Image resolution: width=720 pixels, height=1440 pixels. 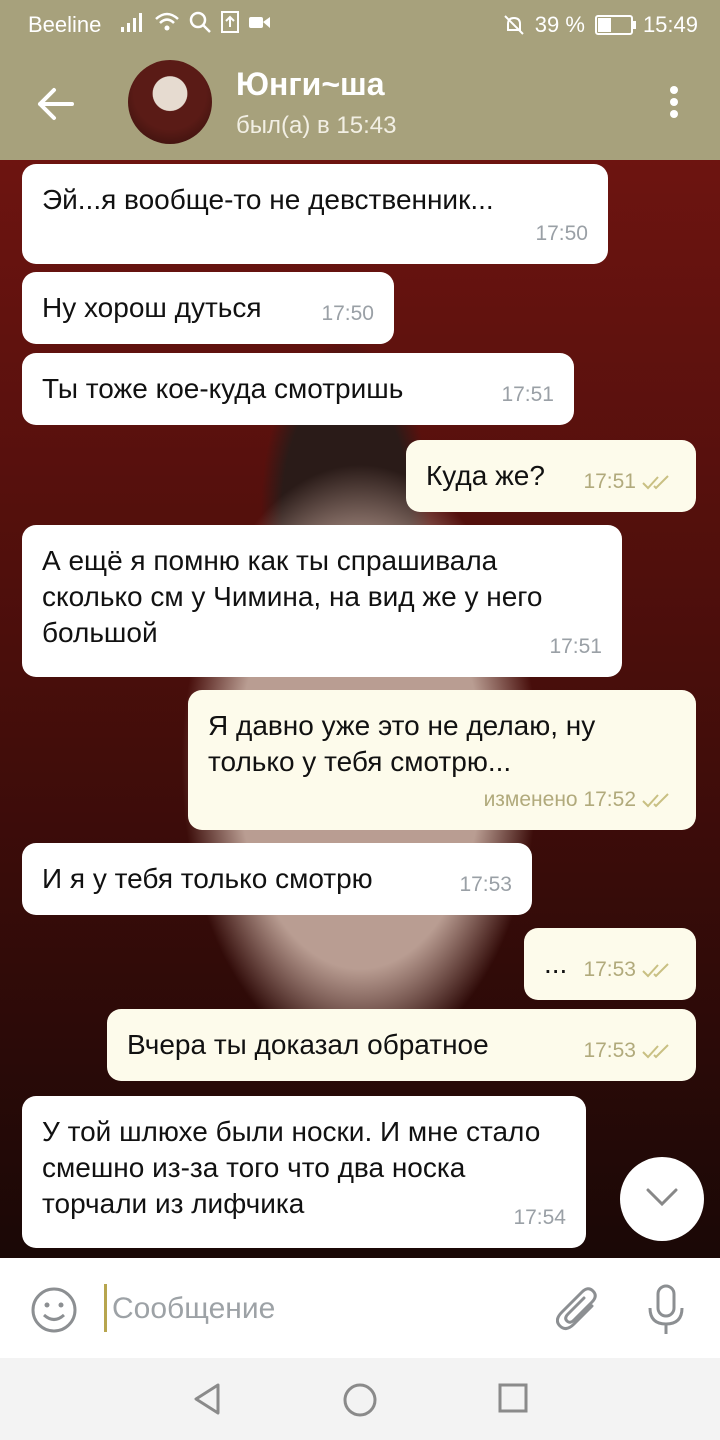 I want to click on recents-nav-icon, so click(x=513, y=1398).